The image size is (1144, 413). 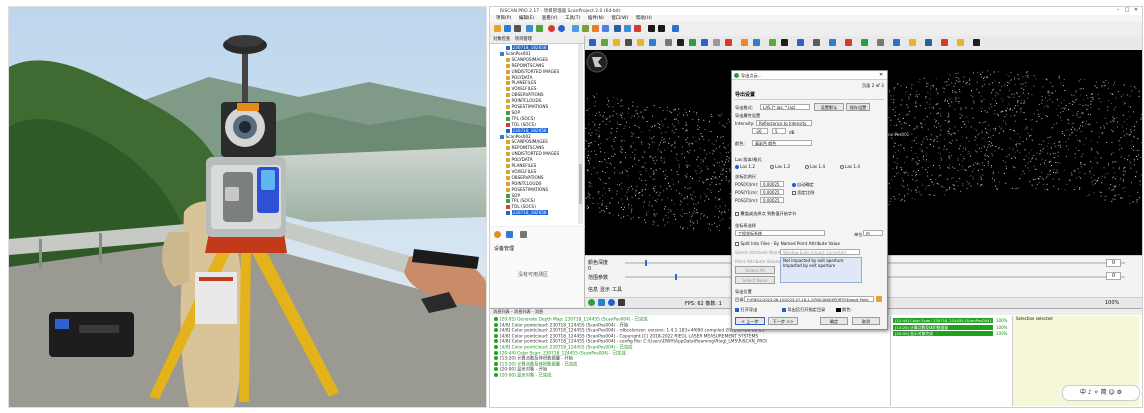 What do you see at coordinates (1127, 10) in the screenshot?
I see `maximize-button: □` at bounding box center [1127, 10].